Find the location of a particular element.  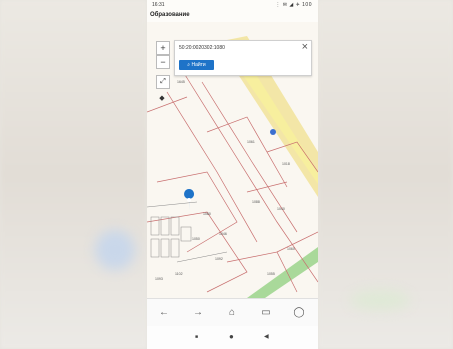

zoom-in-button: + is located at coordinates (163, 48).